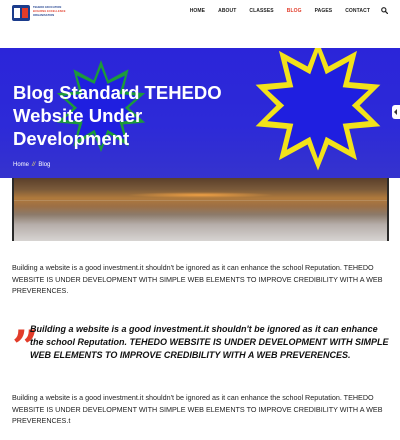 The image size is (400, 440). I want to click on logo-line-3: ORGANISATION, so click(44, 16).